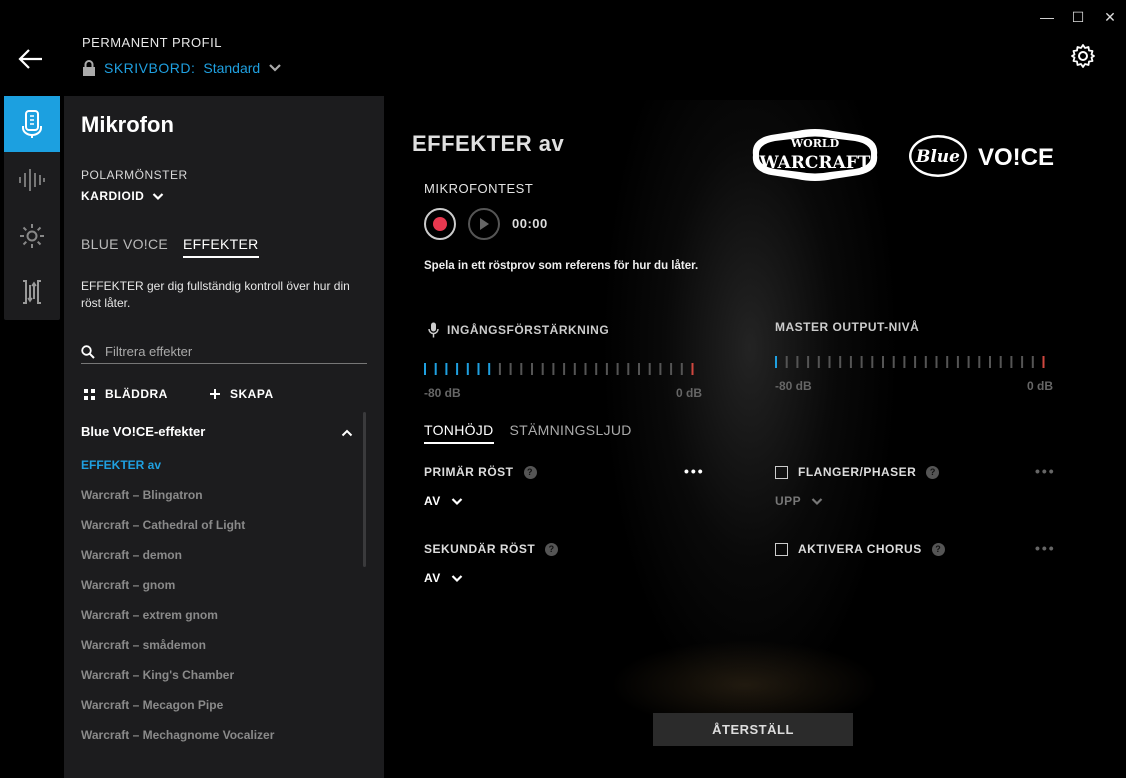 The height and width of the screenshot is (778, 1126). What do you see at coordinates (134, 175) in the screenshot?
I see `polar-pattern-label: POLARMÖNSTER` at bounding box center [134, 175].